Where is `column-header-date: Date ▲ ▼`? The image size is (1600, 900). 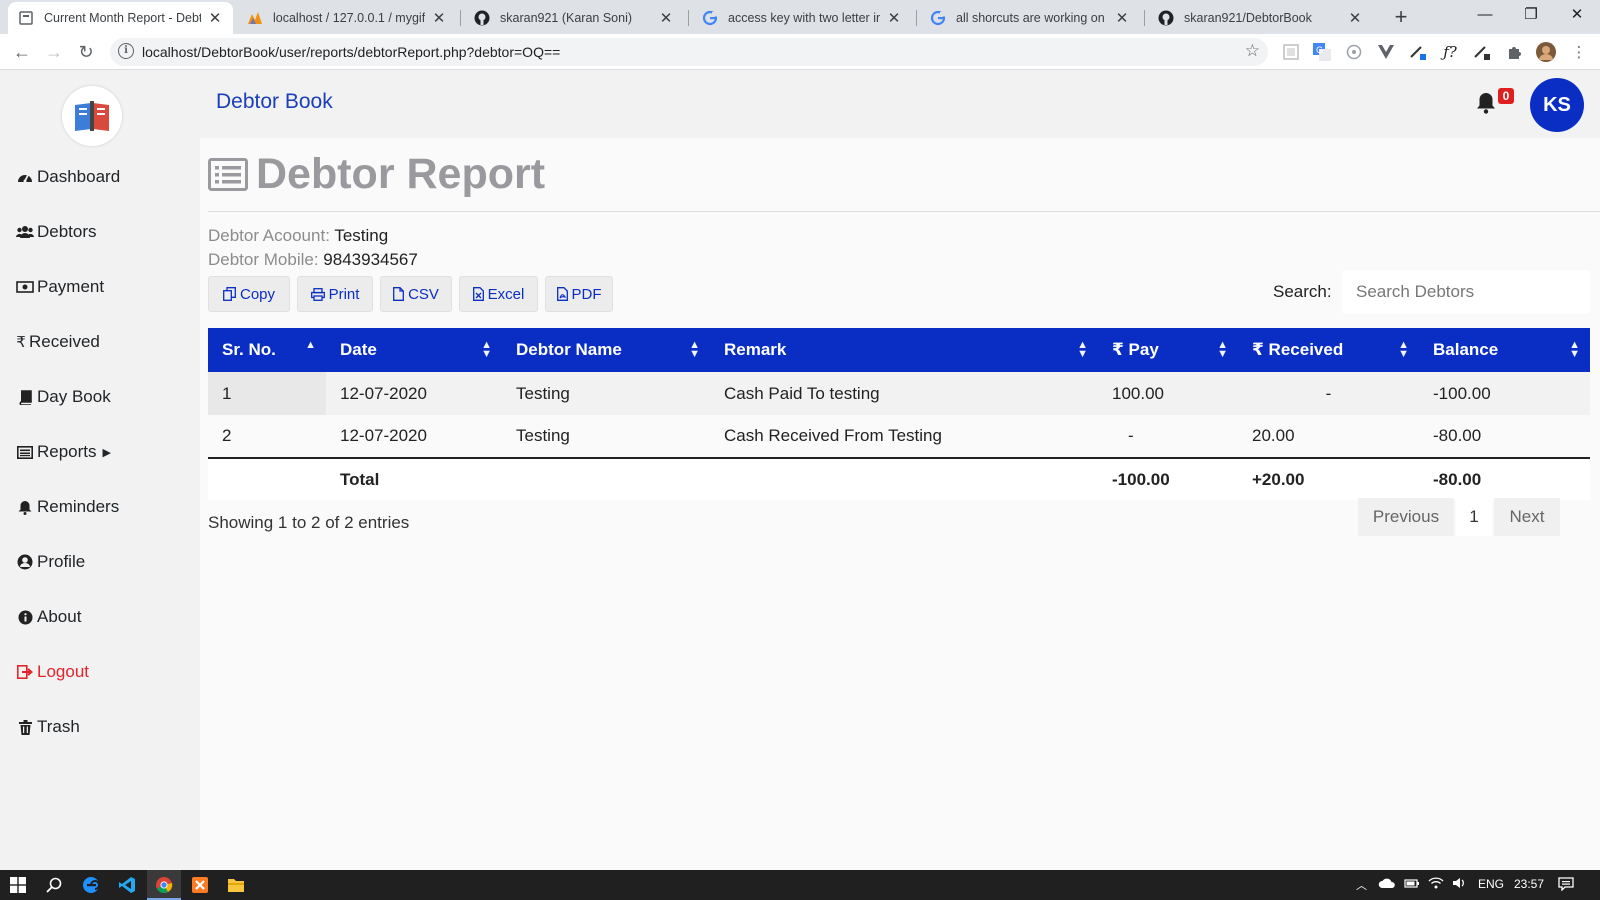
column-header-date: Date ▲ ▼ is located at coordinates (414, 350).